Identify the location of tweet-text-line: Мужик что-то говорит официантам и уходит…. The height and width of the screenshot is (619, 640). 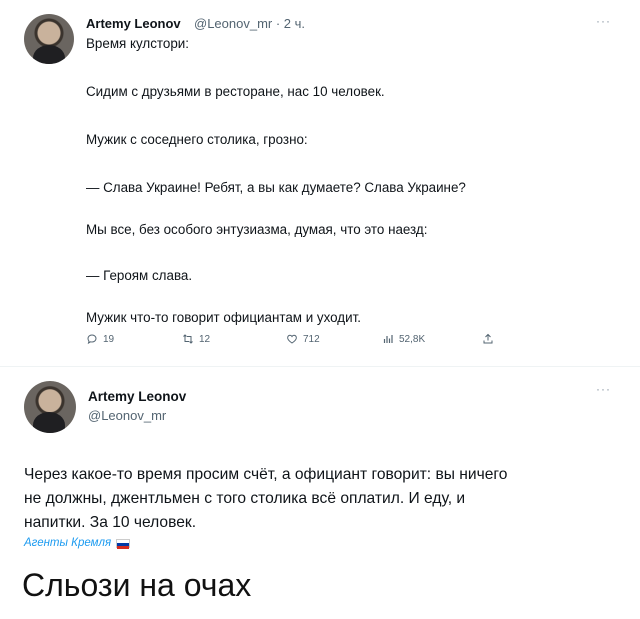
(223, 317).